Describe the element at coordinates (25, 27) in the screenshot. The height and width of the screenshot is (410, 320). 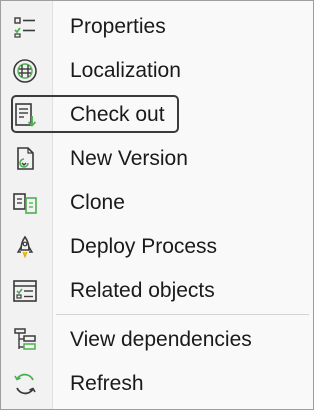
I see `properties-icon` at that location.